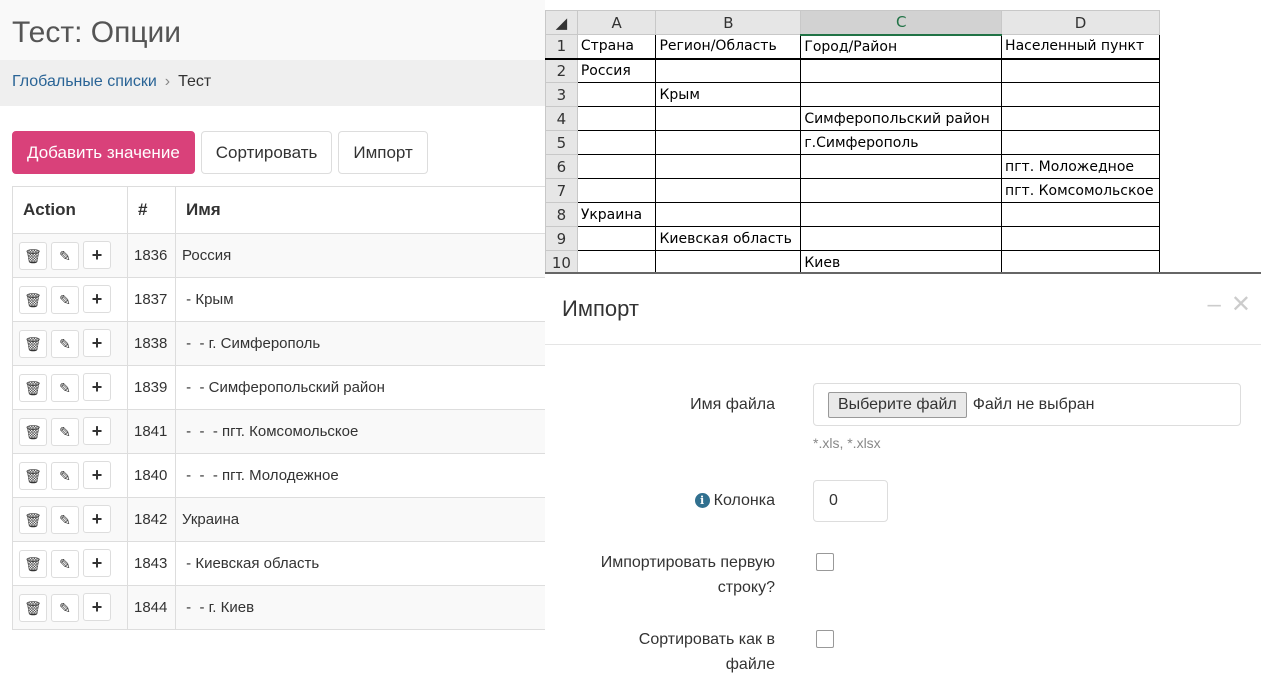 The width and height of the screenshot is (1261, 680). I want to click on sheet-cell: Россия, so click(616, 70).